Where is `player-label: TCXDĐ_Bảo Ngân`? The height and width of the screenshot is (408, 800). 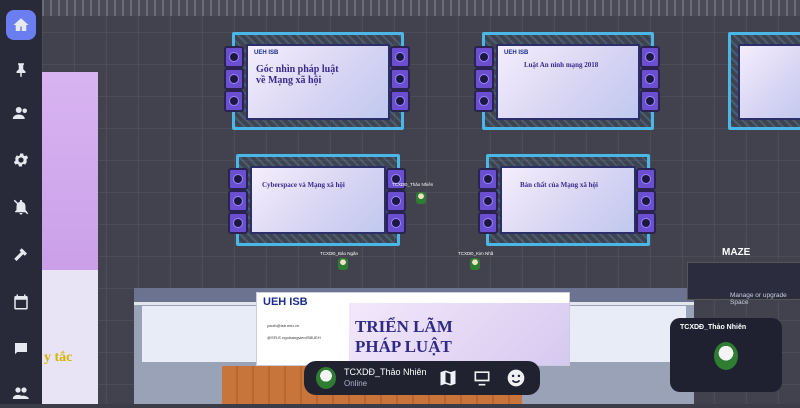 player-label: TCXDĐ_Bảo Ngân is located at coordinates (339, 253).